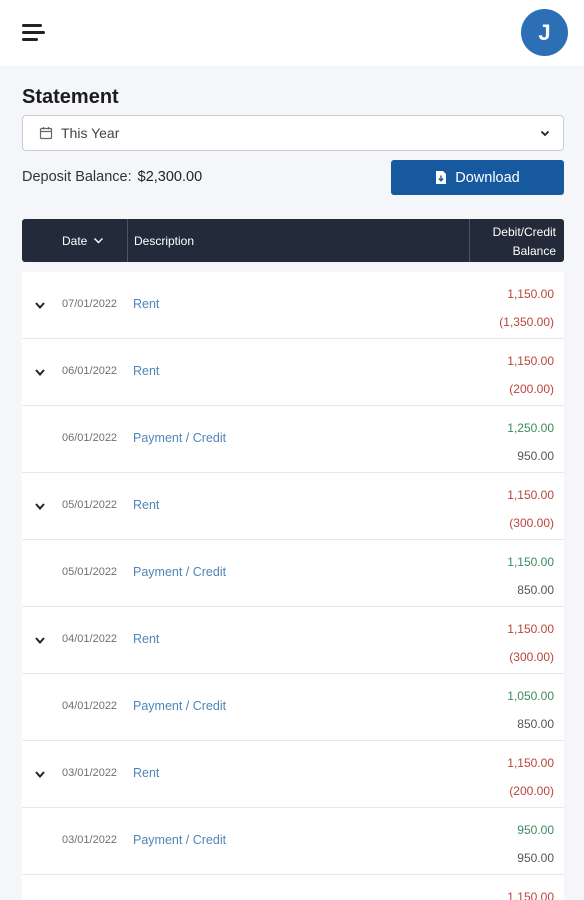  Describe the element at coordinates (293, 573) in the screenshot. I see `table-row: 05/01/2022 Payment / Credit 1,150.00 850.00` at that location.